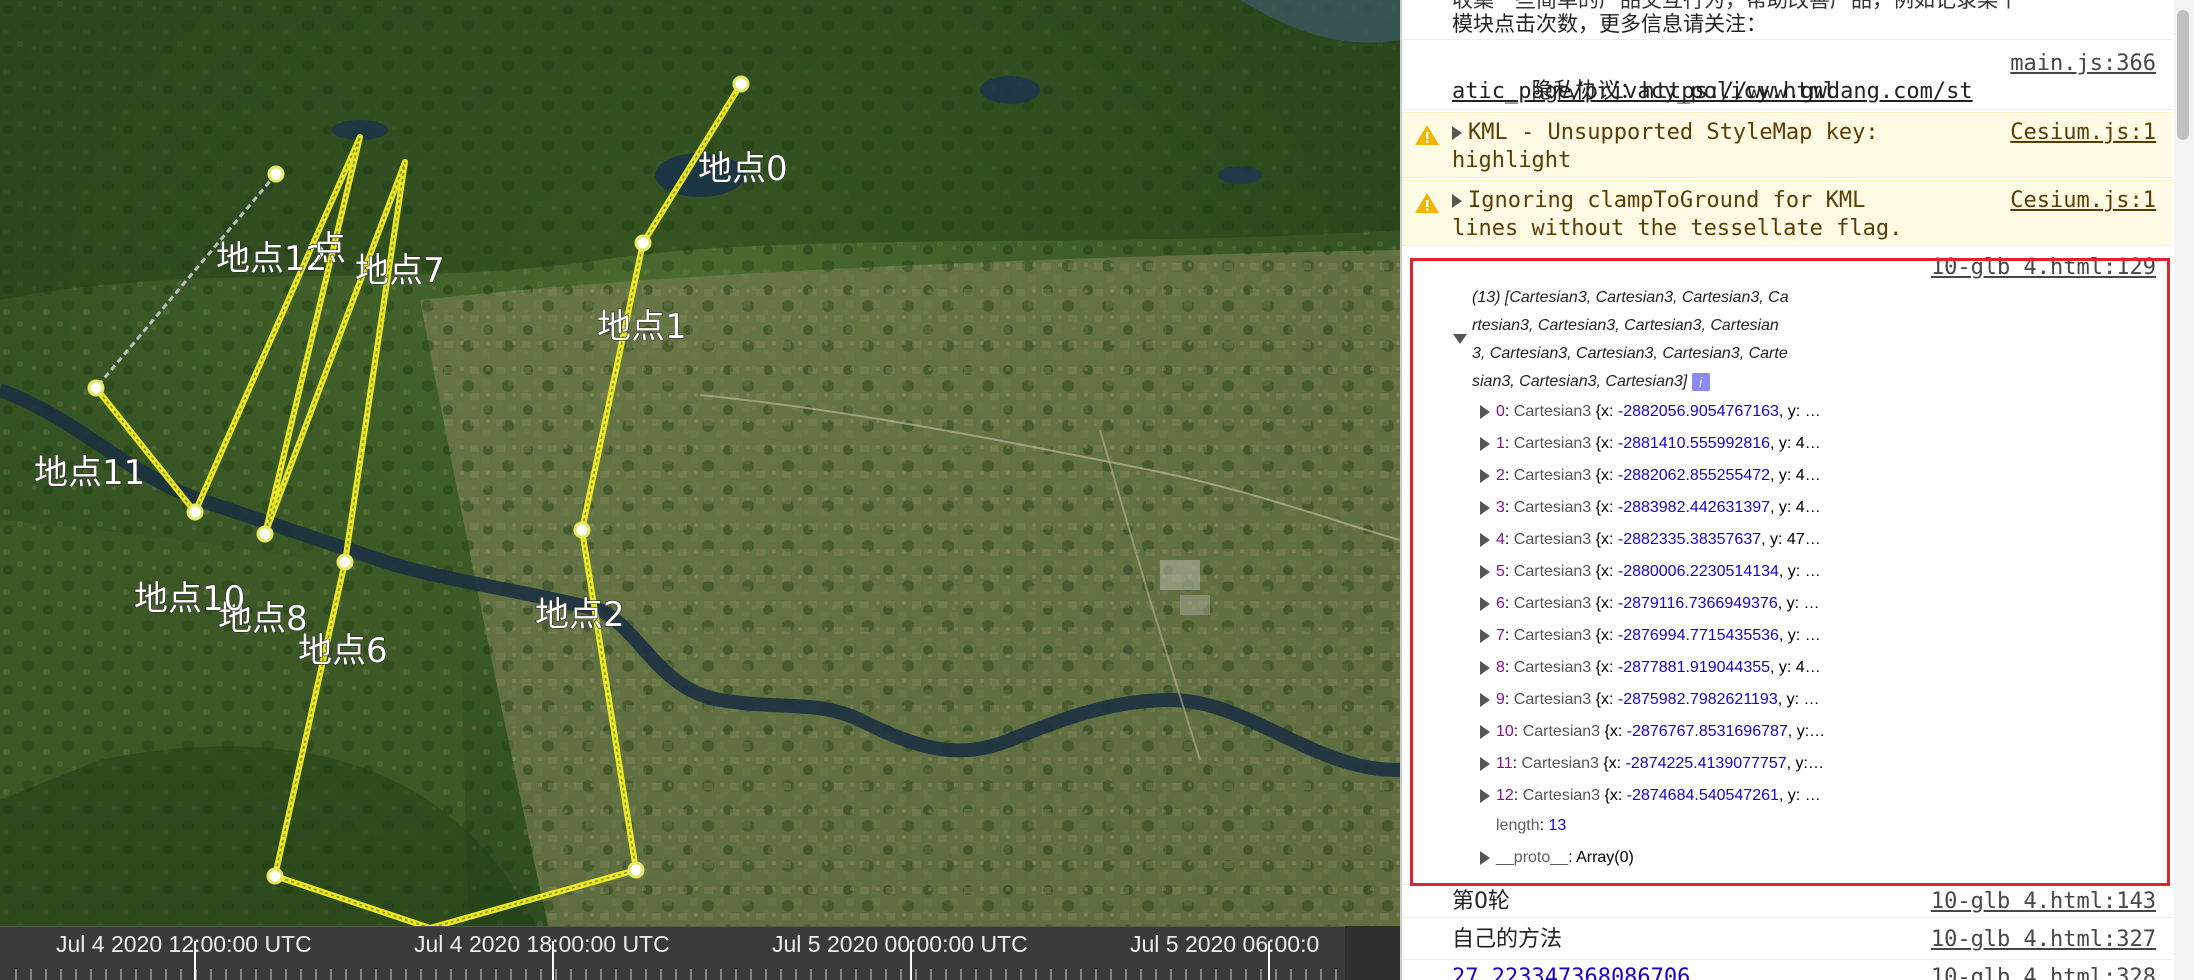 The width and height of the screenshot is (2194, 980). Describe the element at coordinates (1673, 132) in the screenshot. I see `warning-text: KML - Unsupported StyleMap key:` at that location.